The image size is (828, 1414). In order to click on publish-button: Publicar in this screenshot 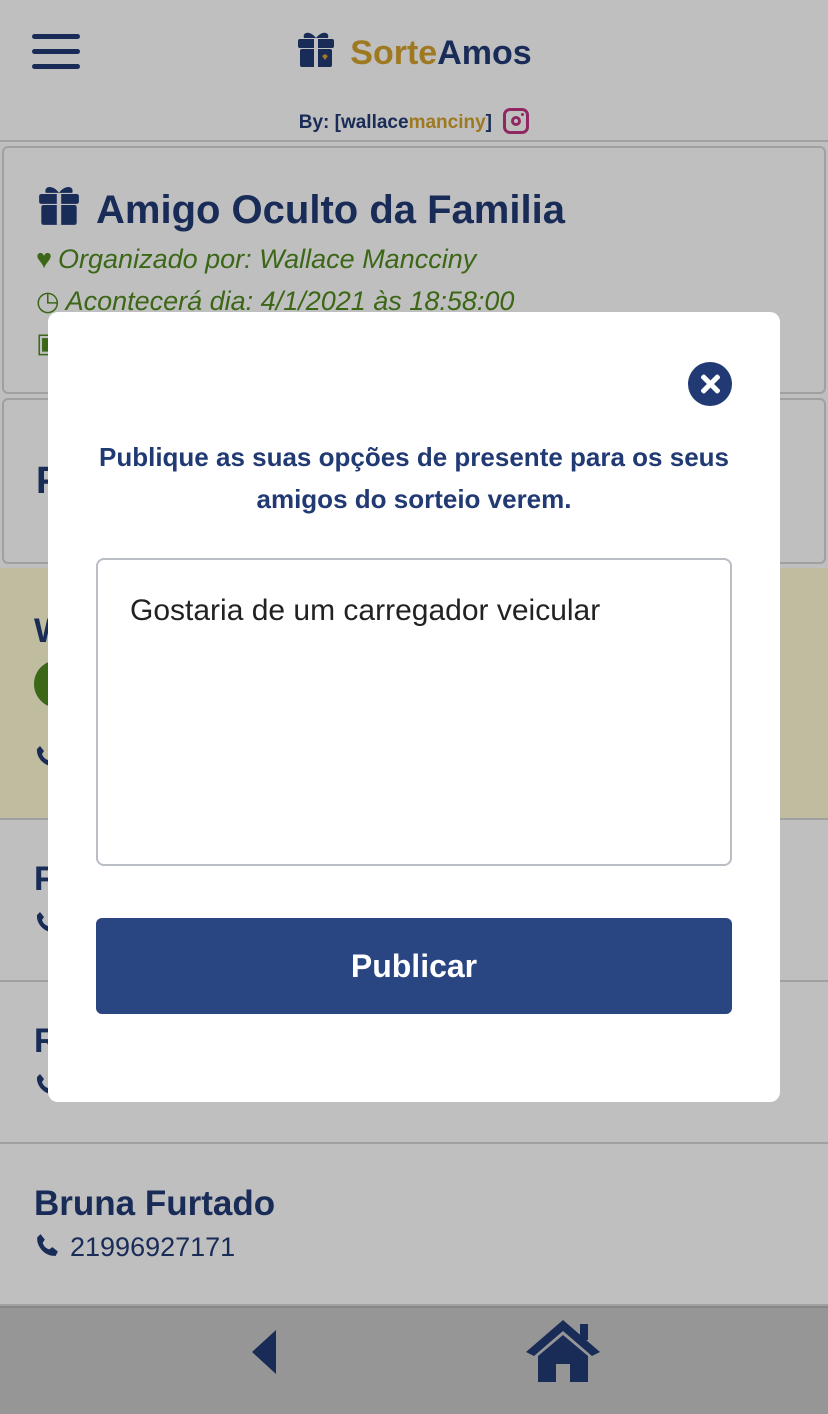, I will do `click(414, 966)`.